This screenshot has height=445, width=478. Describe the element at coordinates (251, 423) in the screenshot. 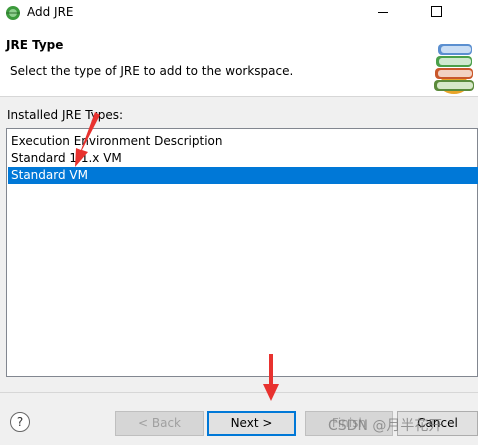

I see `next-button: Next >` at that location.